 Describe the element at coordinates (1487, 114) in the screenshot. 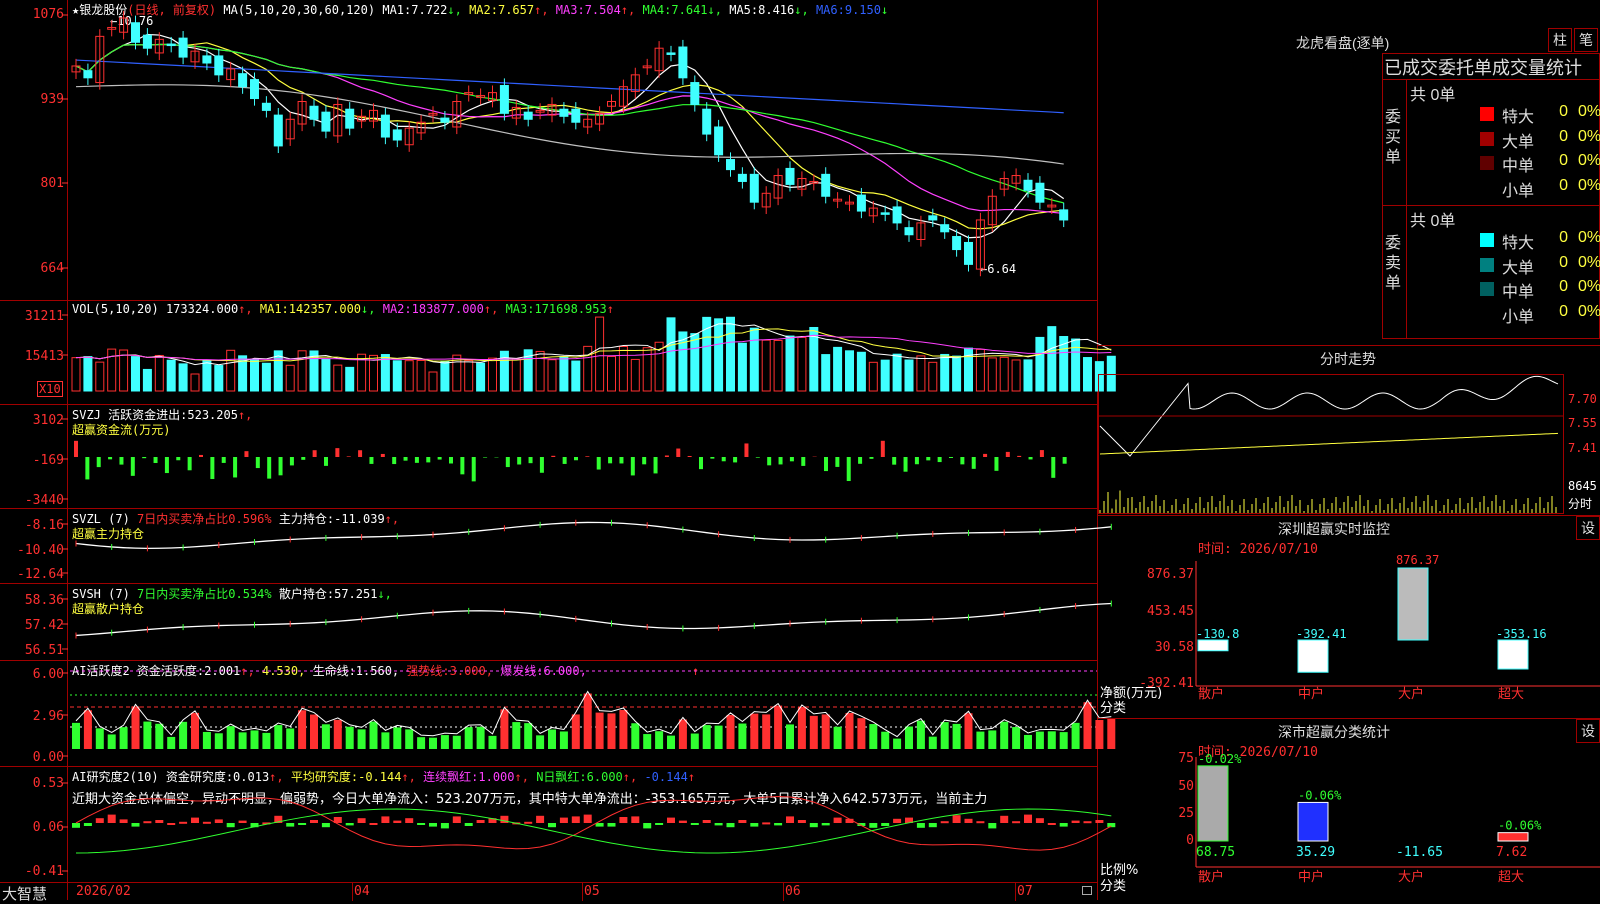

I see `buy-row-swatch` at that location.